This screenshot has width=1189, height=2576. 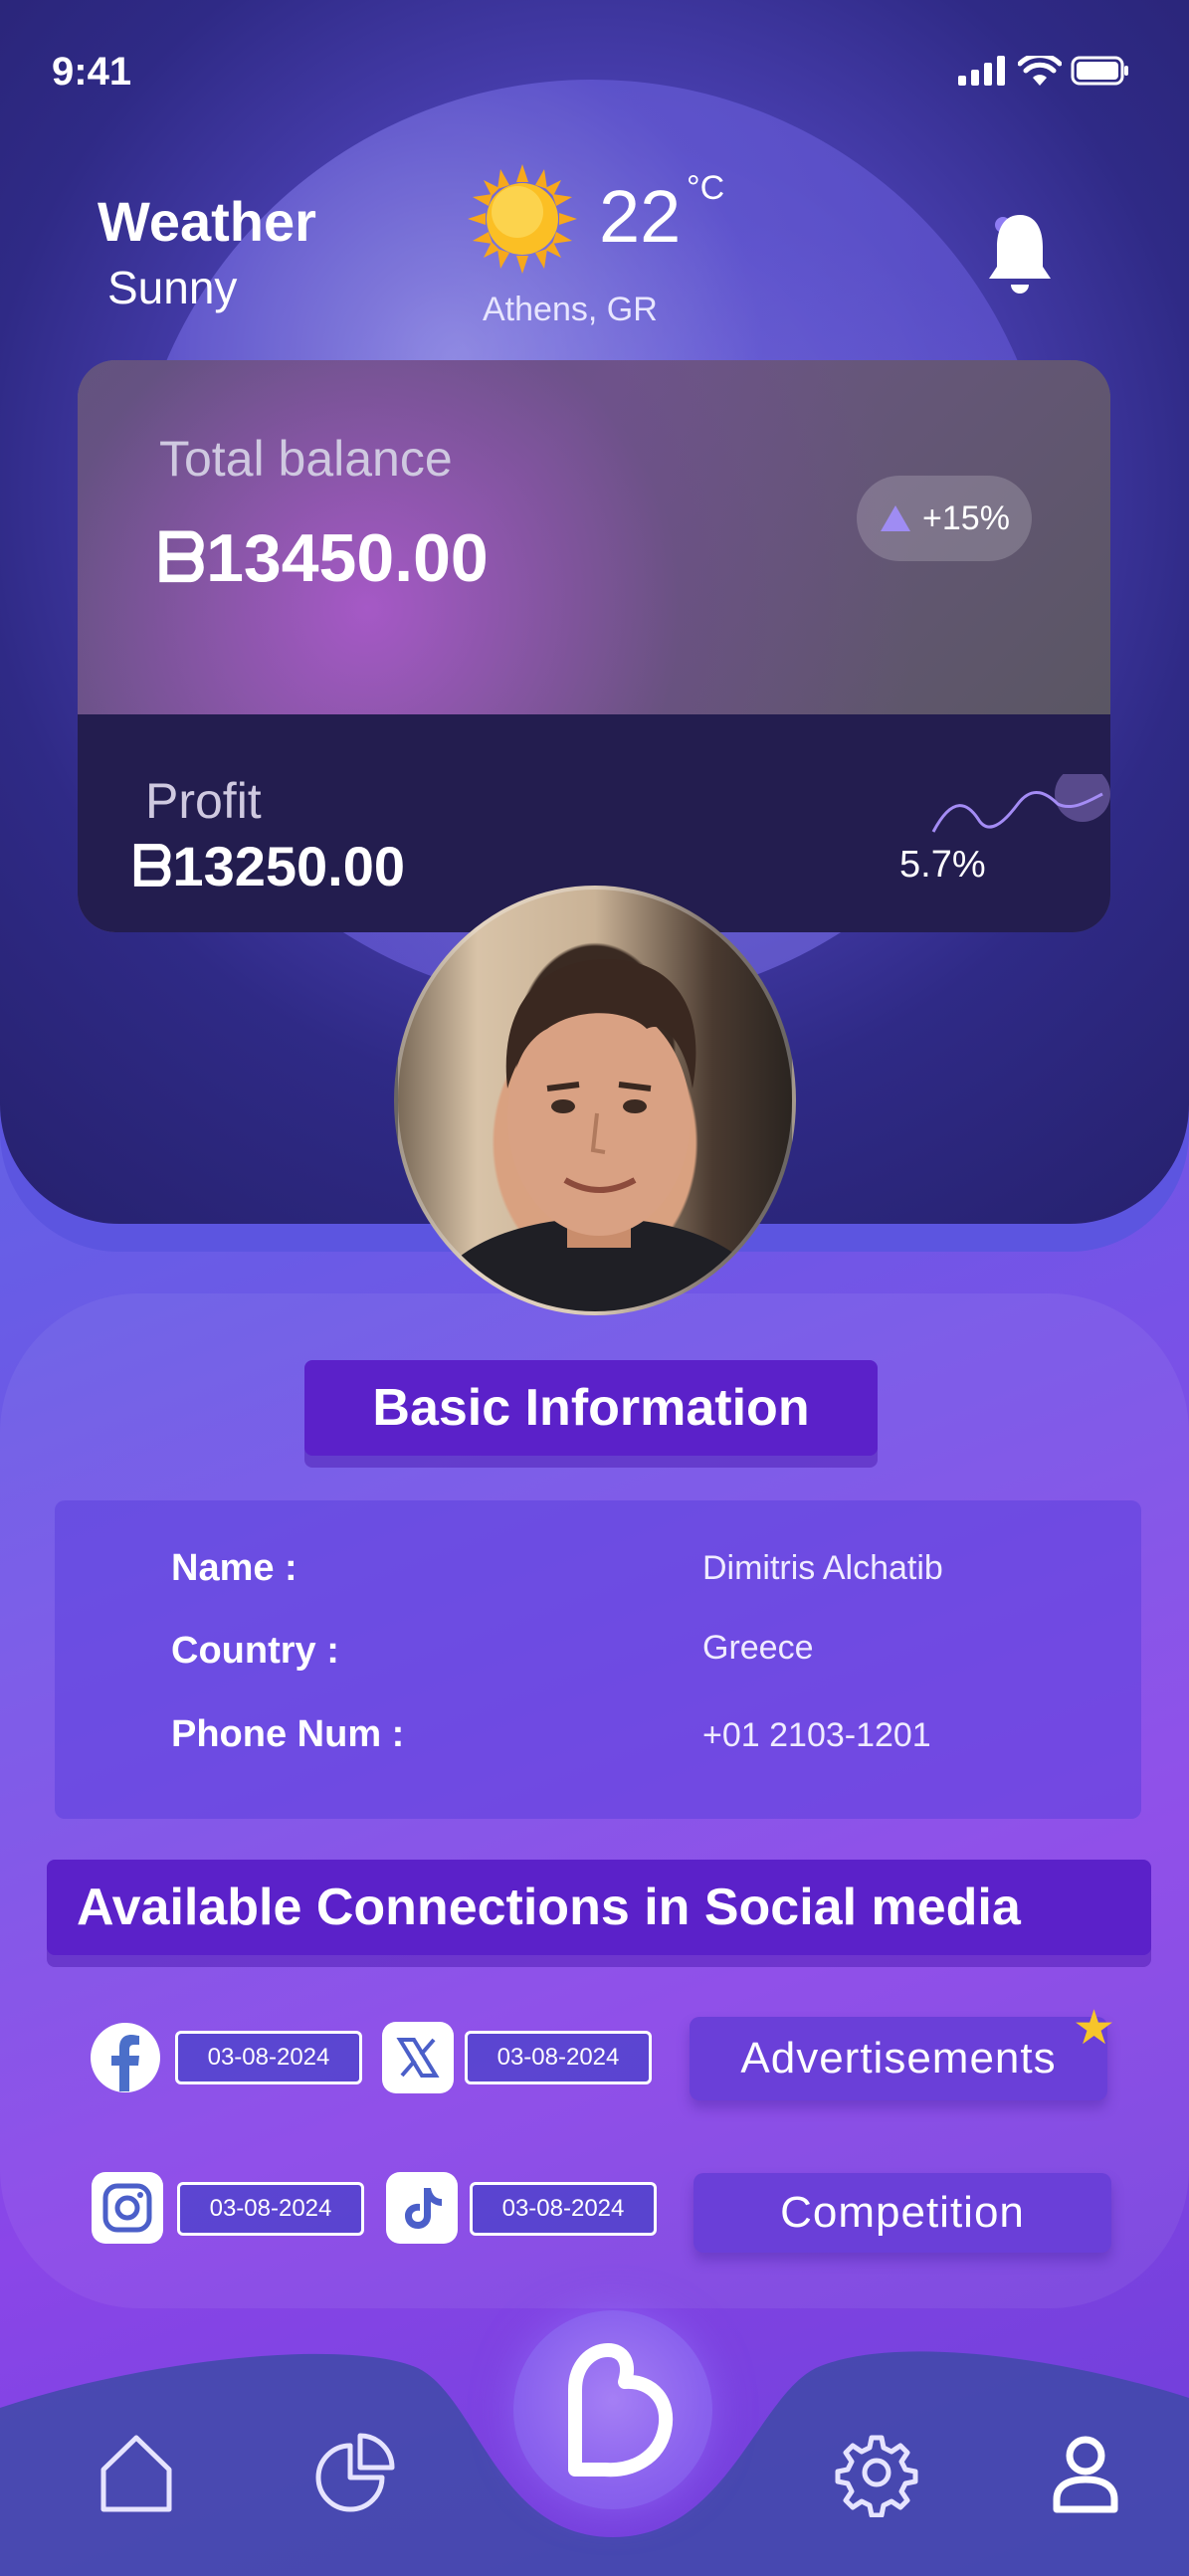 I want to click on balance-value: ᗷ13450.00, so click(x=323, y=558).